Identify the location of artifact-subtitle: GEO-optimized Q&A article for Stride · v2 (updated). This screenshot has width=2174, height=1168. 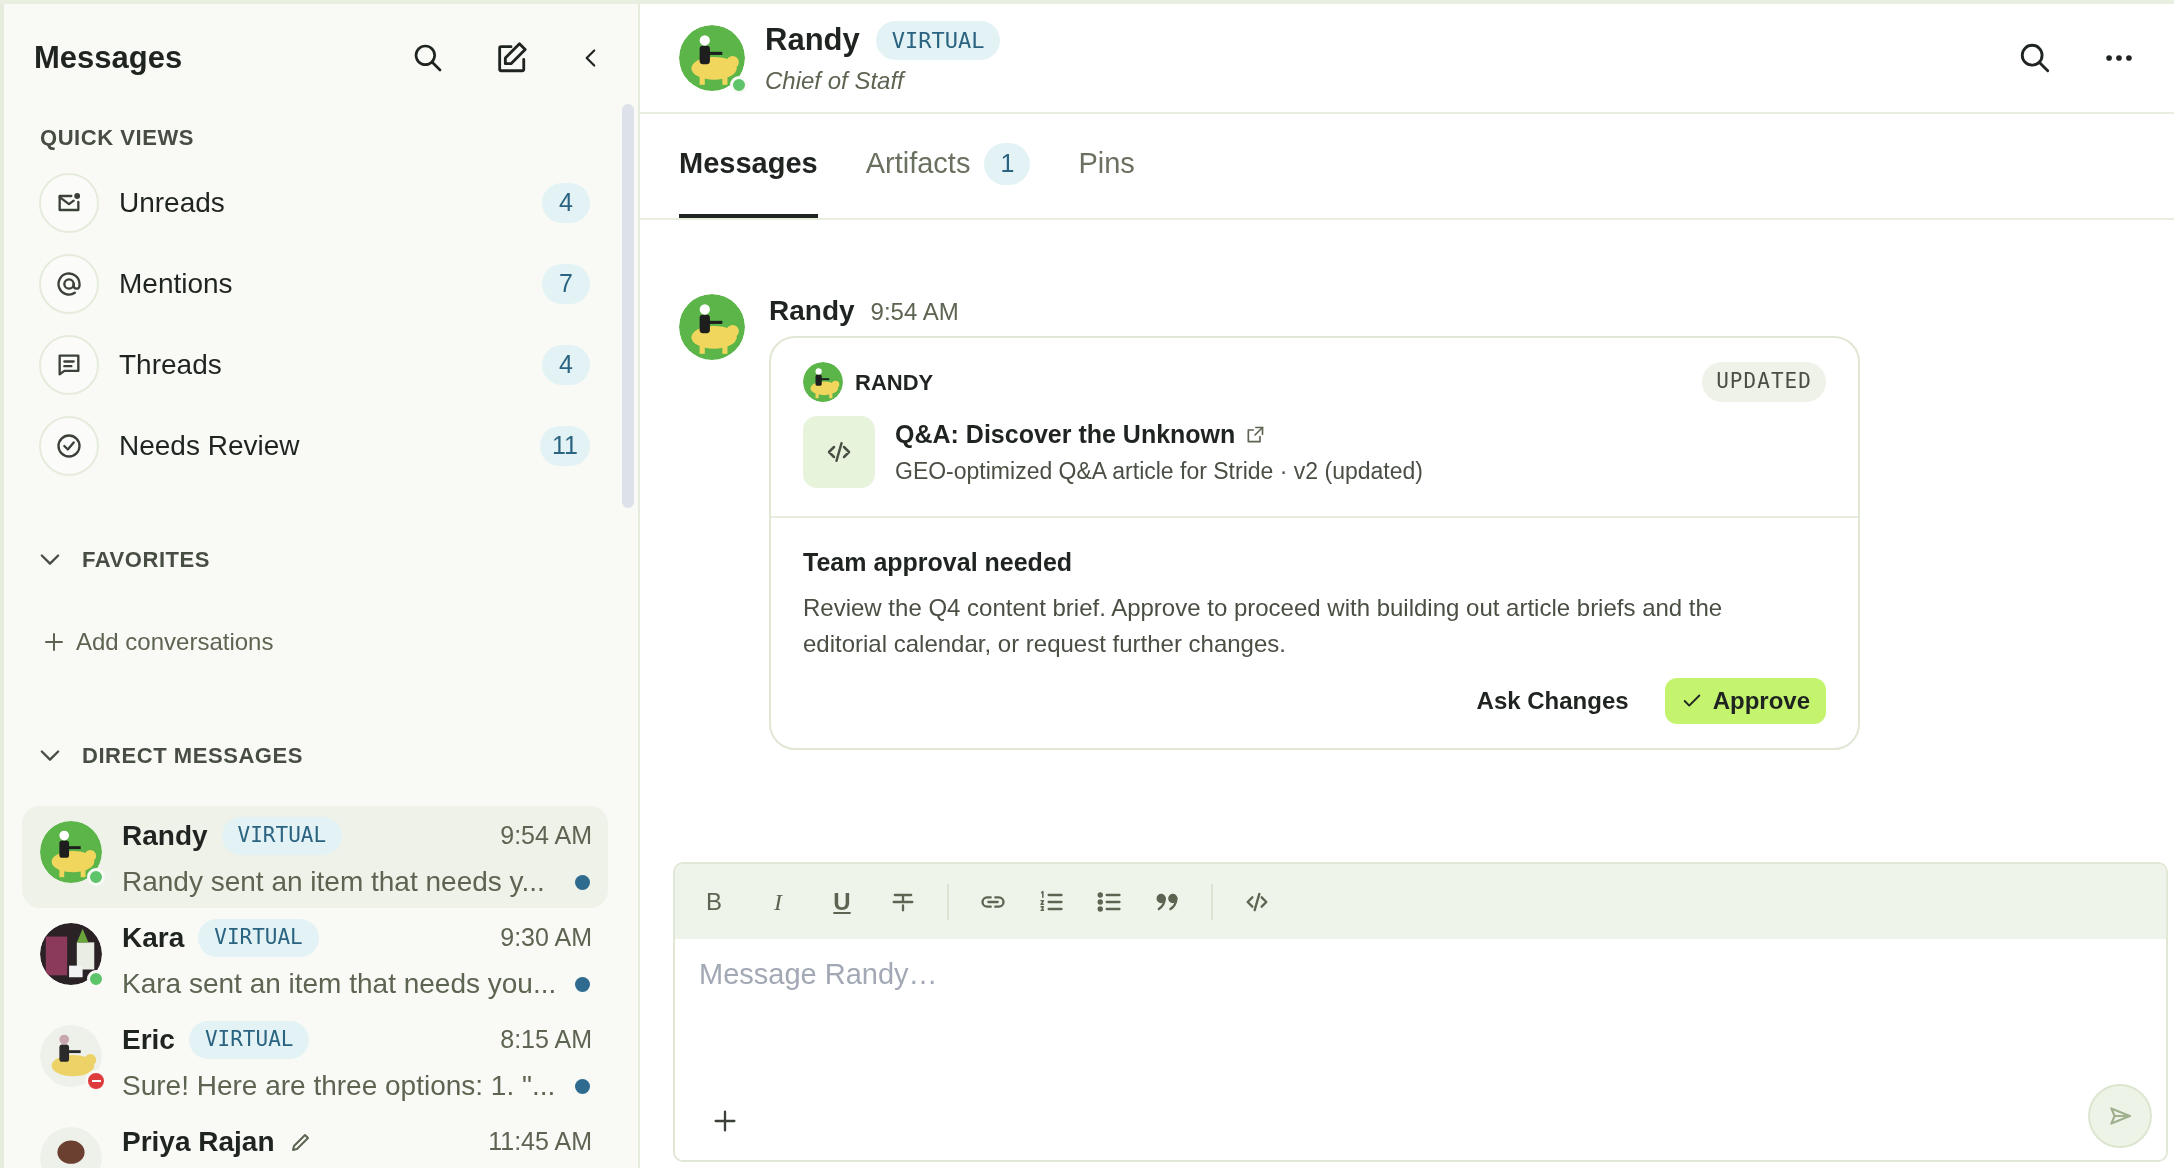
(1159, 471).